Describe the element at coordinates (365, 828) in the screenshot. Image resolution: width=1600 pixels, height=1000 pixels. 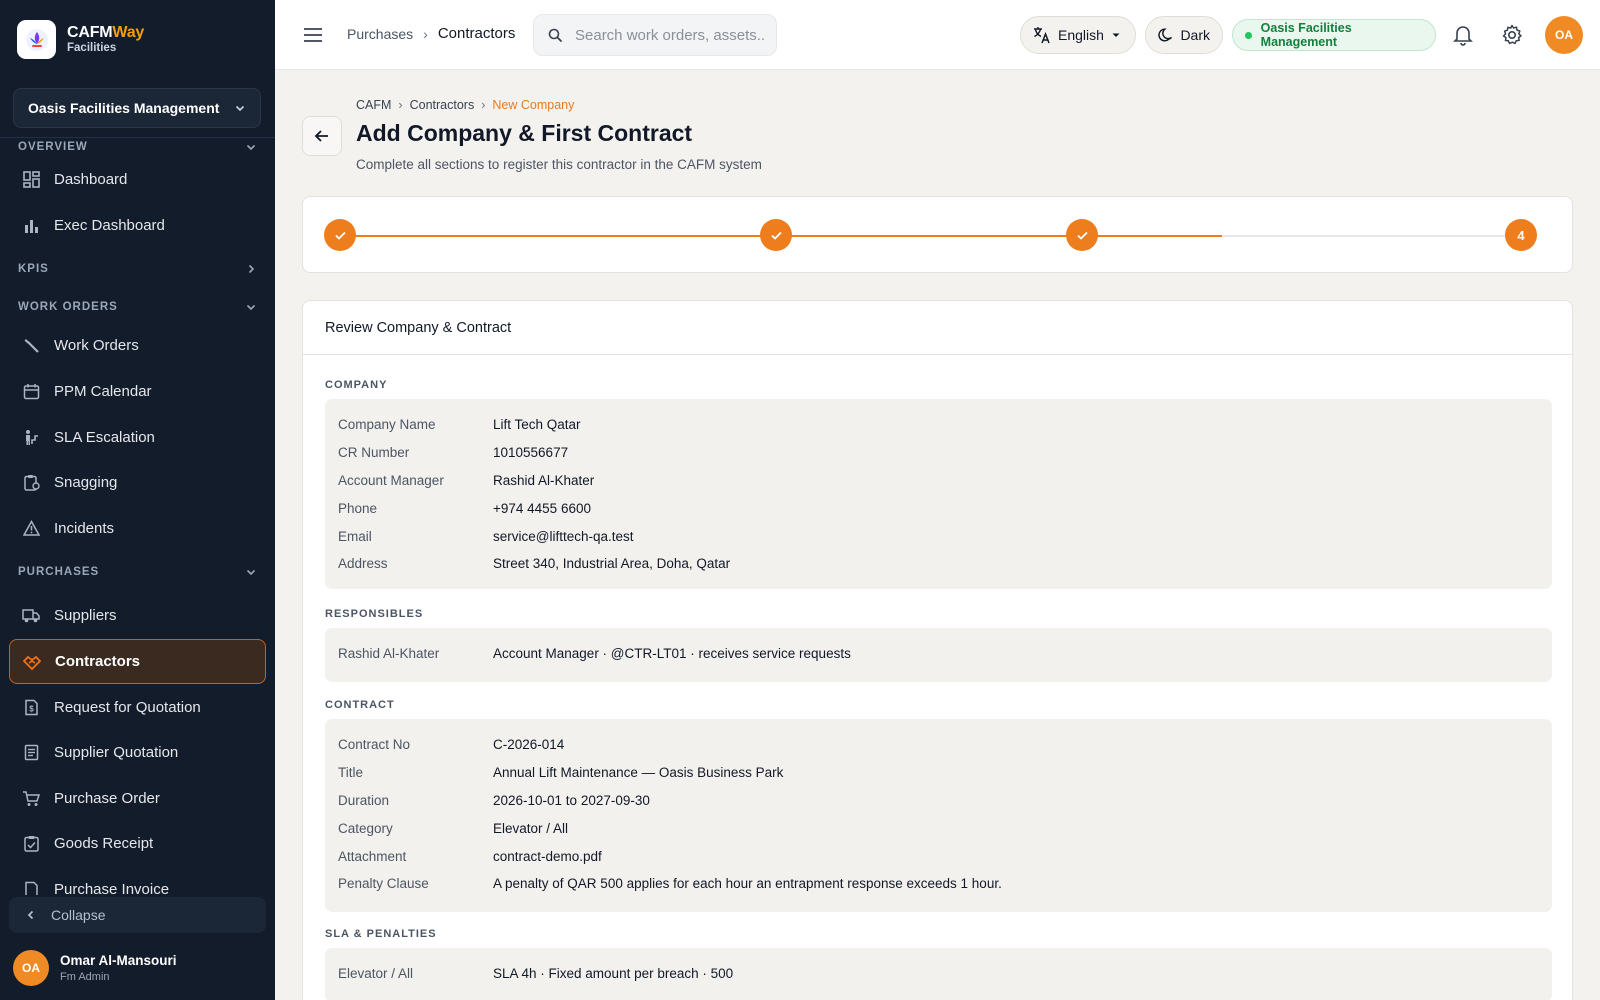
I see `kv-key: Category` at that location.